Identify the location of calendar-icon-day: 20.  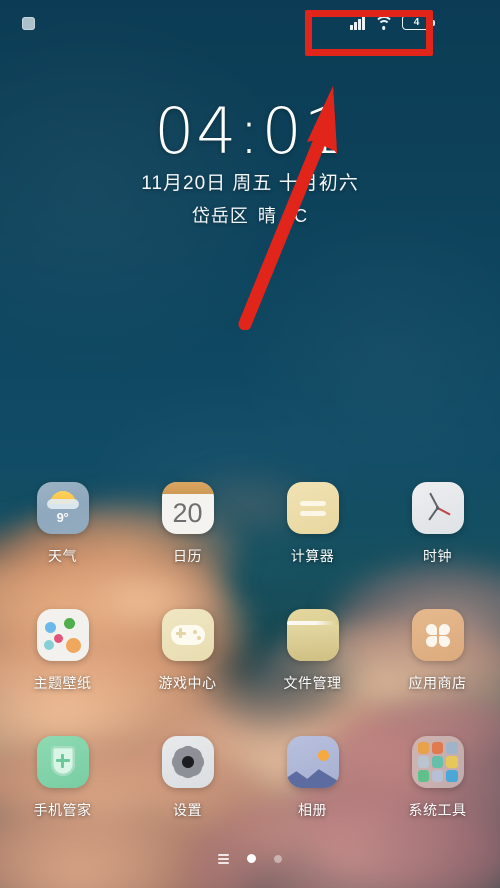
(187, 513).